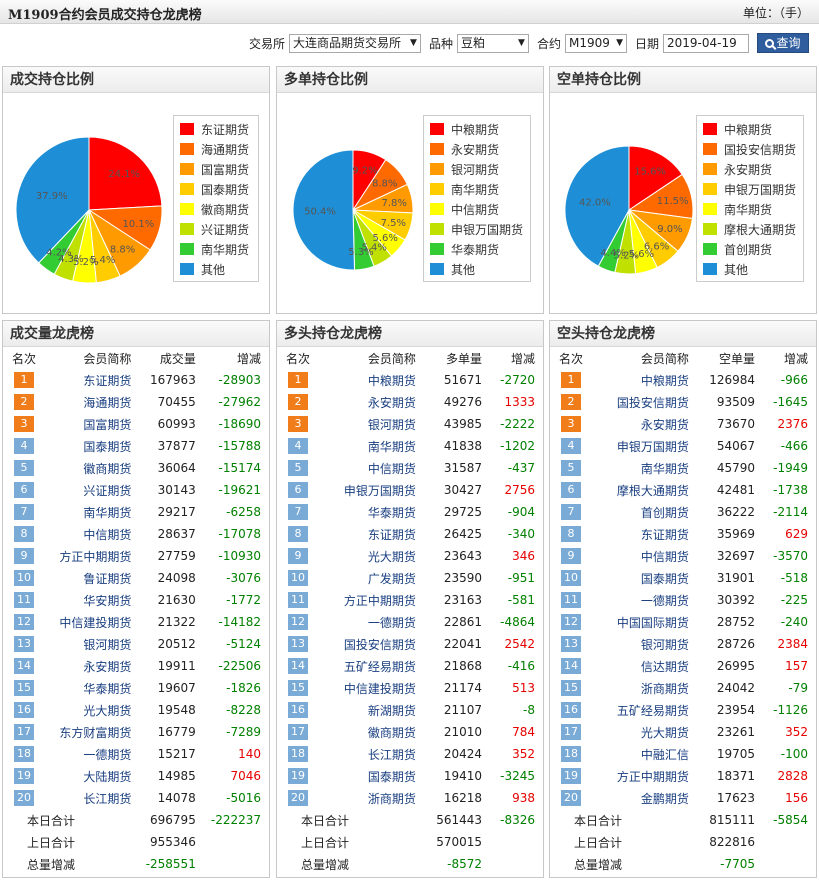  What do you see at coordinates (410, 820) in the screenshot?
I see `summary-row: 本日合计 561443 -8326` at bounding box center [410, 820].